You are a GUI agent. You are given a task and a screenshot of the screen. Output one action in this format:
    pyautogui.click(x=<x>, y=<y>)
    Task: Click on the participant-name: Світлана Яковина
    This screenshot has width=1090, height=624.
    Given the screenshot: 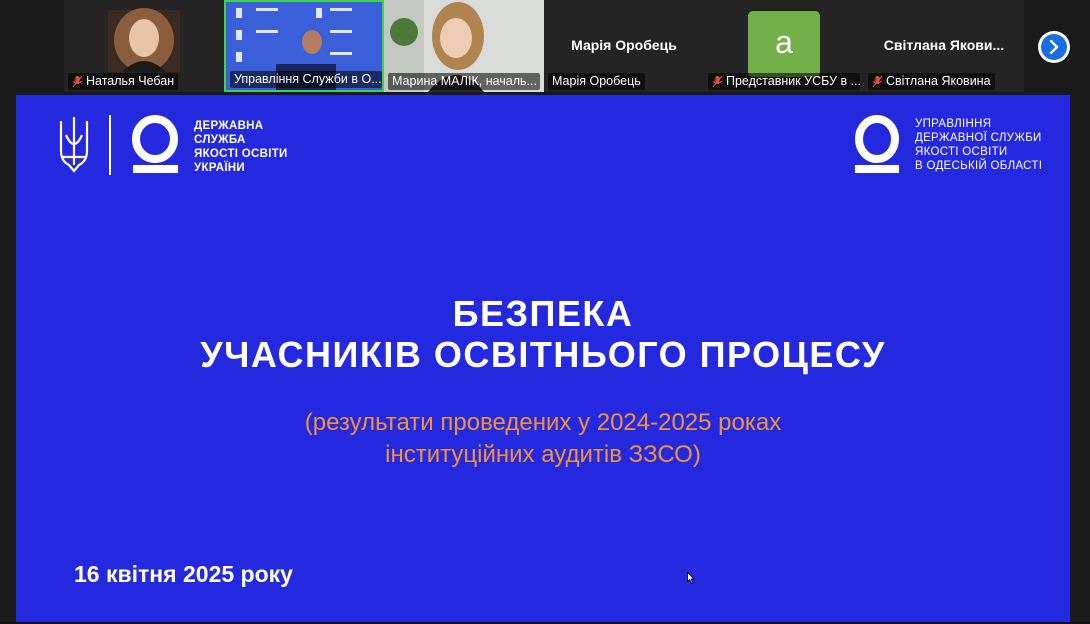 What is the action you would take?
    pyautogui.click(x=931, y=81)
    